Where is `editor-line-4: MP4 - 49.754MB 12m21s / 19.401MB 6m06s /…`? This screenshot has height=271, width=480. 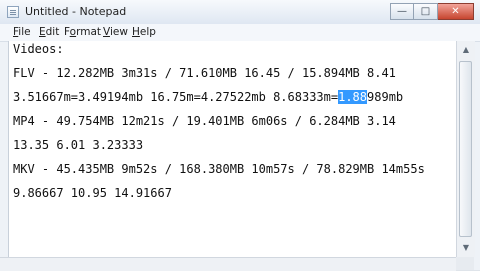
editor-line-4: MP4 - 49.754MB 12m21s / 19.401MB 6m06s /… is located at coordinates (204, 121).